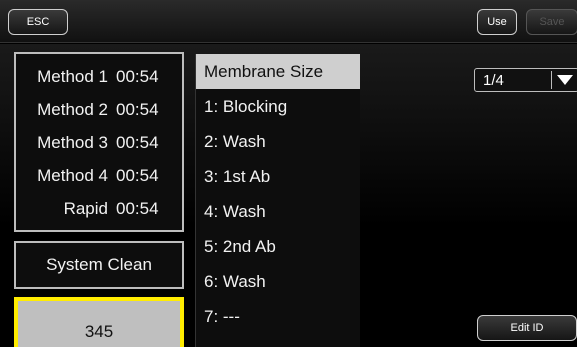 The height and width of the screenshot is (347, 577). What do you see at coordinates (278, 246) in the screenshot?
I see `step-item: 5: 2nd Ab` at bounding box center [278, 246].